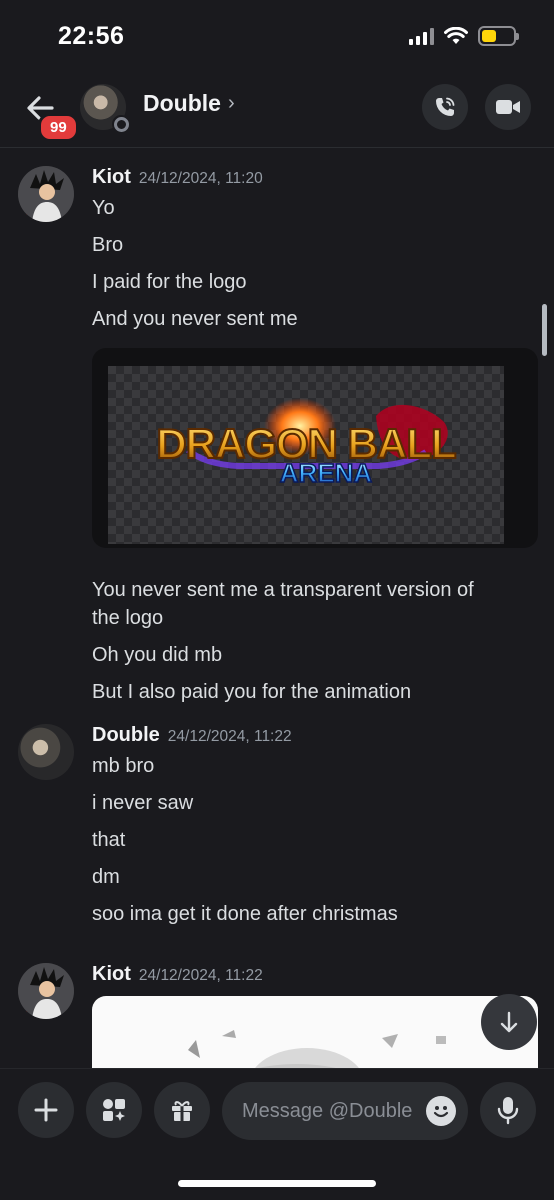 This screenshot has width=554, height=1200. I want to click on plus-icon, so click(46, 1110).